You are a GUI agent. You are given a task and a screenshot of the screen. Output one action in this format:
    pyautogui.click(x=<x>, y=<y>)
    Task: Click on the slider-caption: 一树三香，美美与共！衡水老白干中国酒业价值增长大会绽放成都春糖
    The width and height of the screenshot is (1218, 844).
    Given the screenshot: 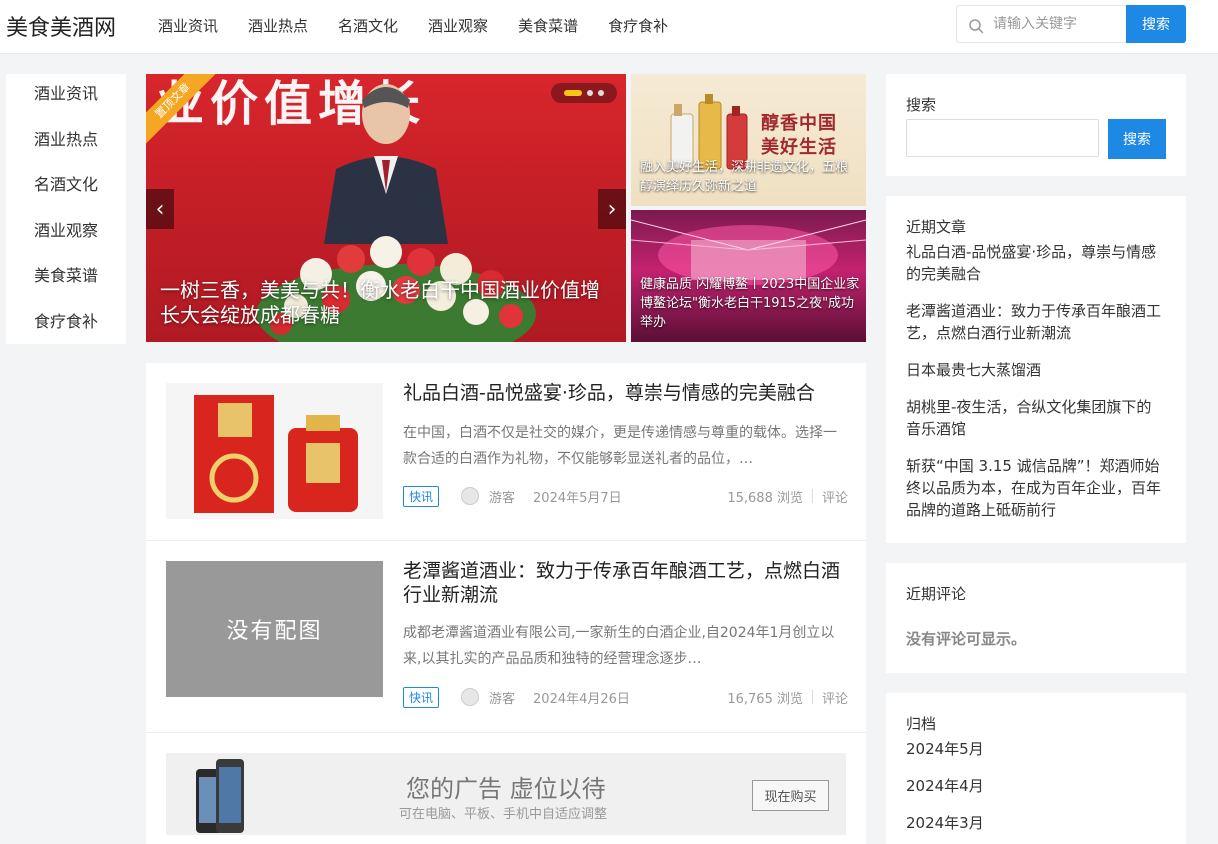 What is the action you would take?
    pyautogui.click(x=385, y=303)
    